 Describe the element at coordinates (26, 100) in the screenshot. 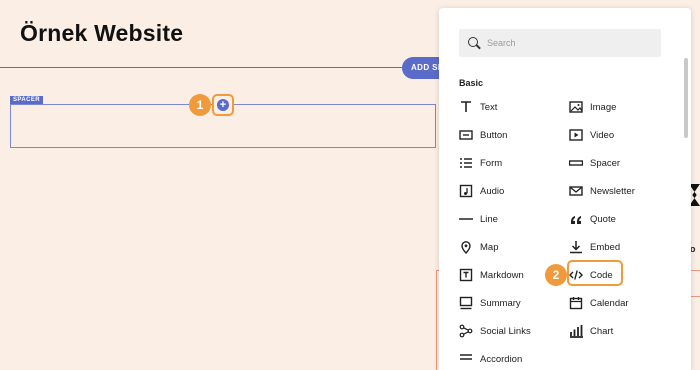

I see `spacer-tag: SPACER` at that location.